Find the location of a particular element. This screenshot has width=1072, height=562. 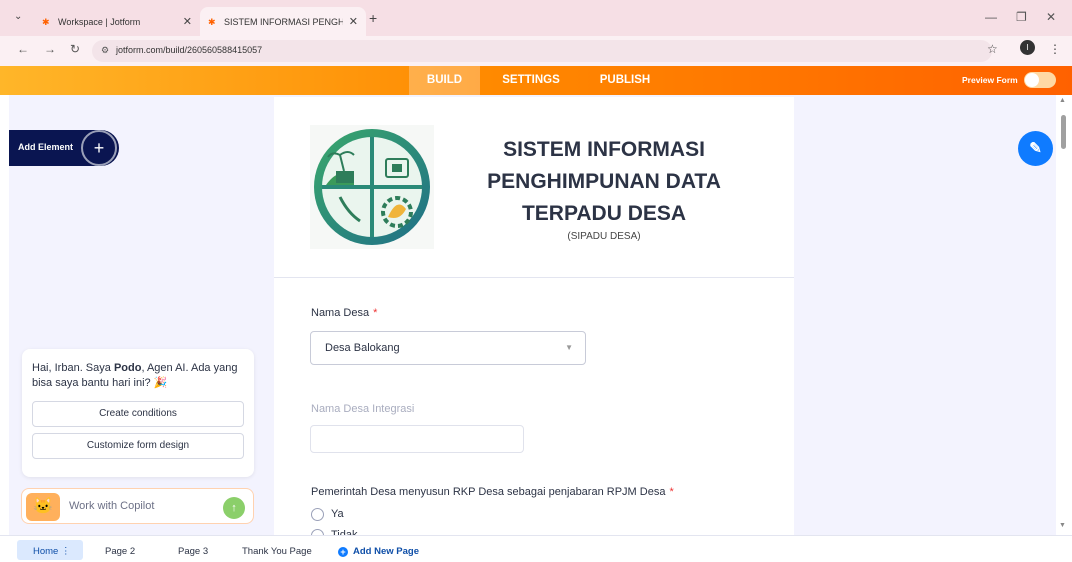

tab-search-chevron-icon: ⌄ is located at coordinates (21, 18).